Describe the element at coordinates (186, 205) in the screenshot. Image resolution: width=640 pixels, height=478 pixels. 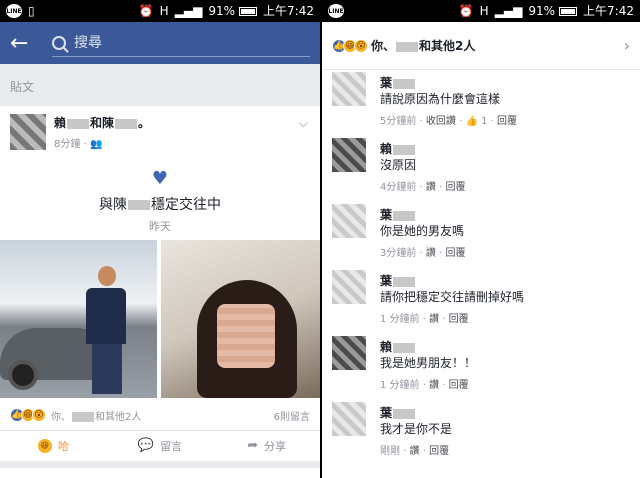
I see `event-title-suffix: 穩定交往中` at that location.